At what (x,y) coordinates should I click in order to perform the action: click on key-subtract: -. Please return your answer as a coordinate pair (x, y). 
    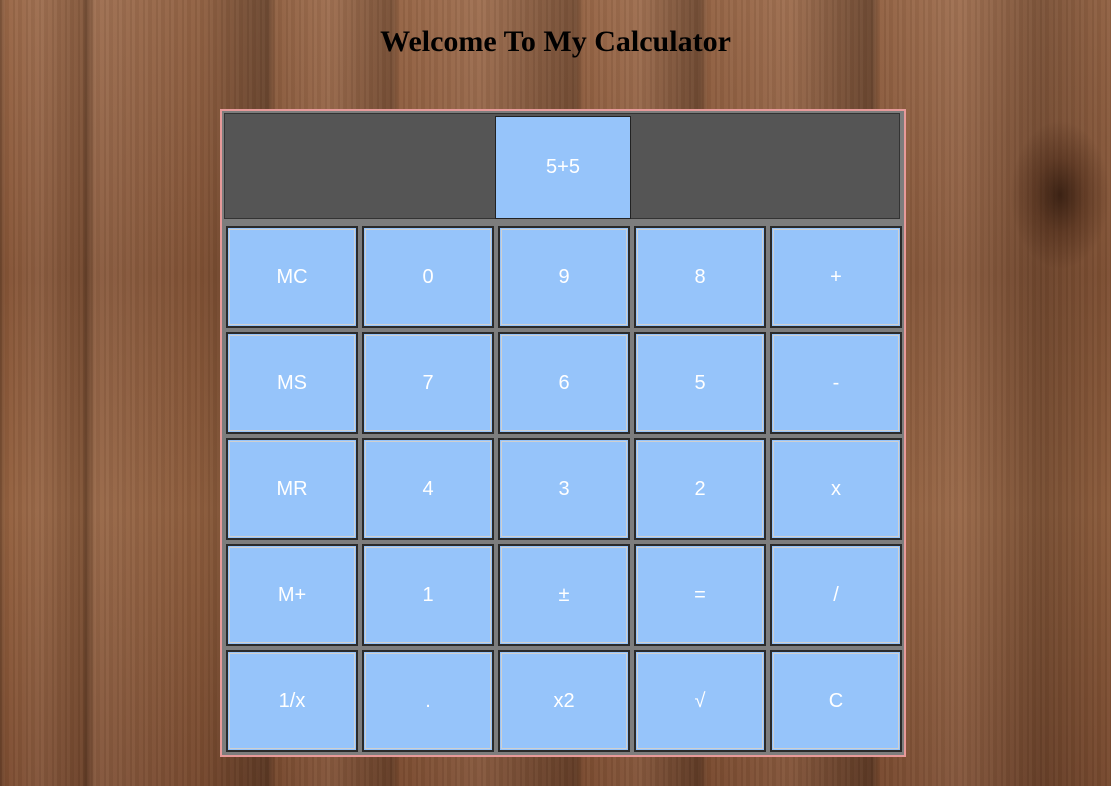
    Looking at the image, I should click on (836, 383).